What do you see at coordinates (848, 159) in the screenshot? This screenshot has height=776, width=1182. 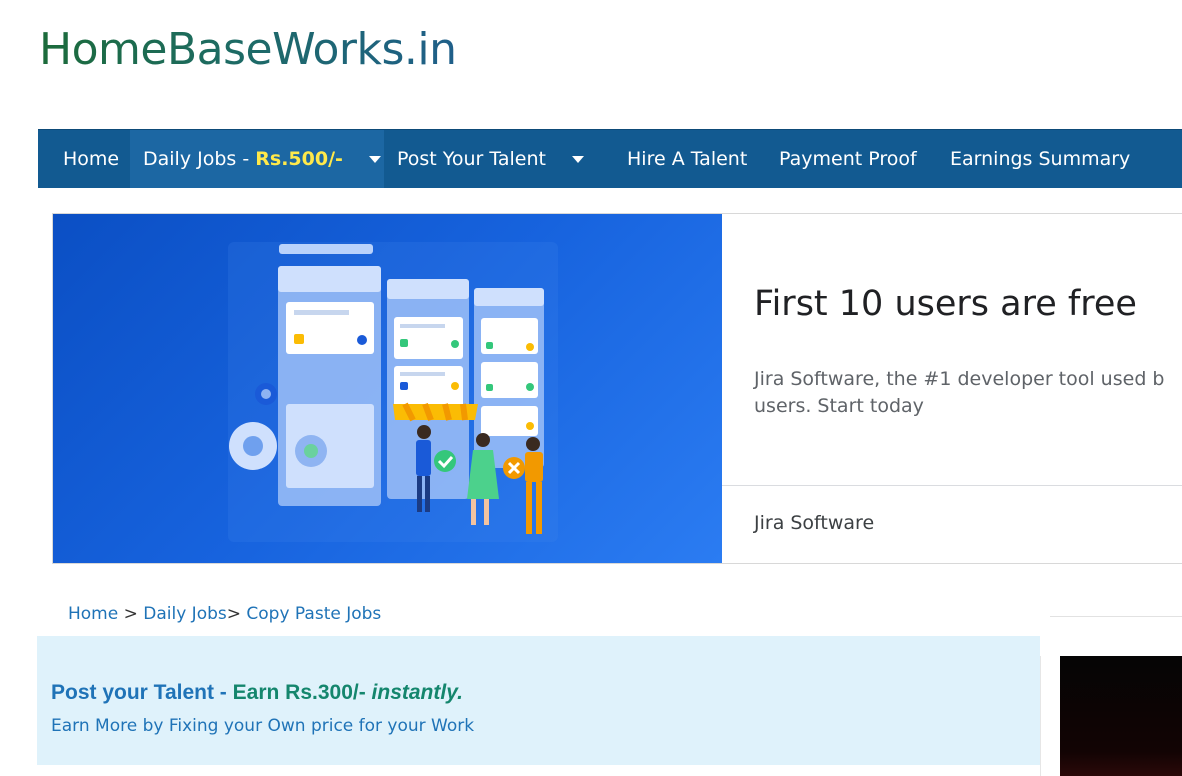 I see `nav-item-payment-proof: Payment Proof` at bounding box center [848, 159].